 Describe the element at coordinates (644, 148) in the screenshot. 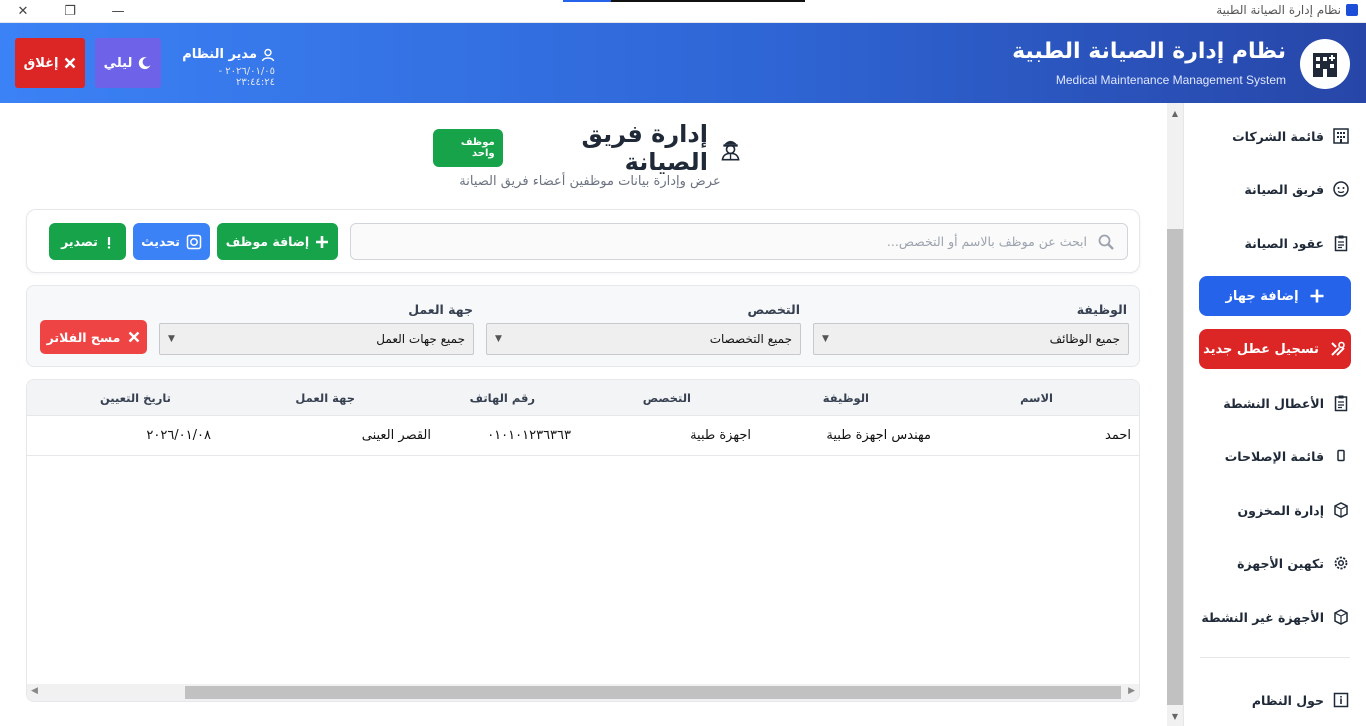

I see `page-title: إدارة فريق الصيانة` at that location.